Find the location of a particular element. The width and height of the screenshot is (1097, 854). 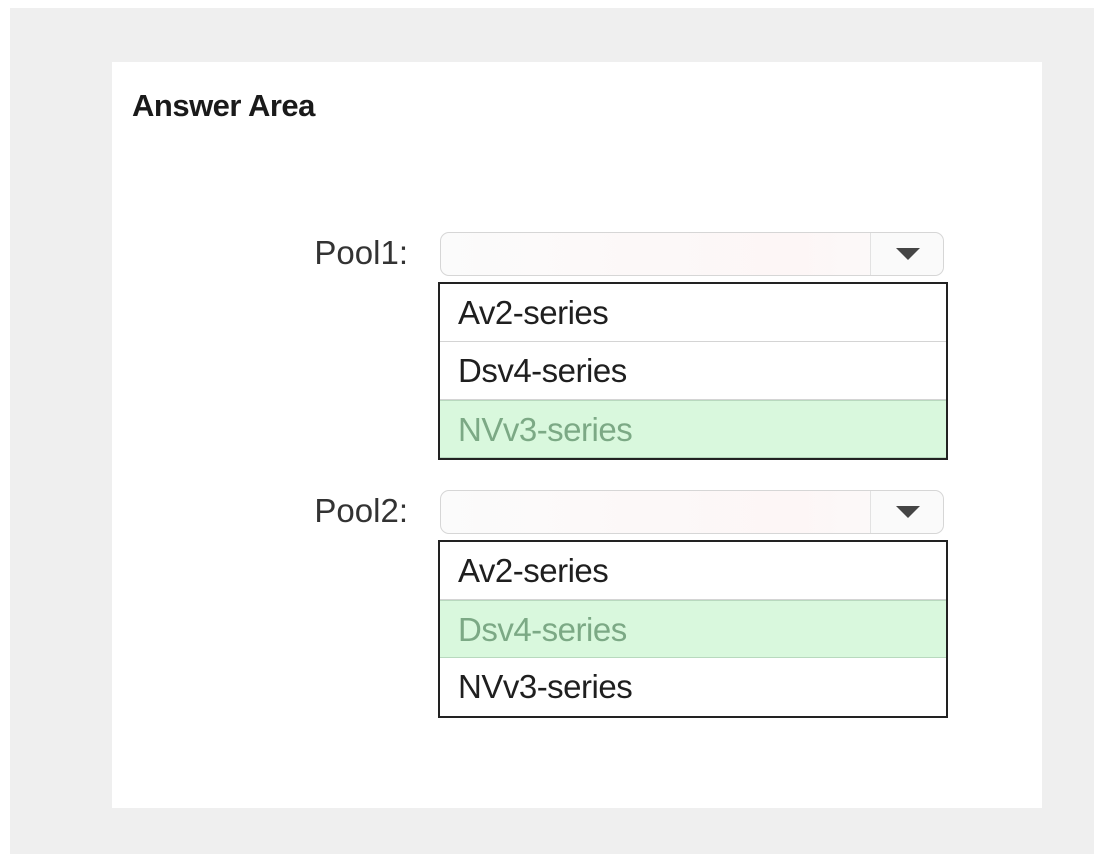

pool1-dropdown-toggle is located at coordinates (906, 254).